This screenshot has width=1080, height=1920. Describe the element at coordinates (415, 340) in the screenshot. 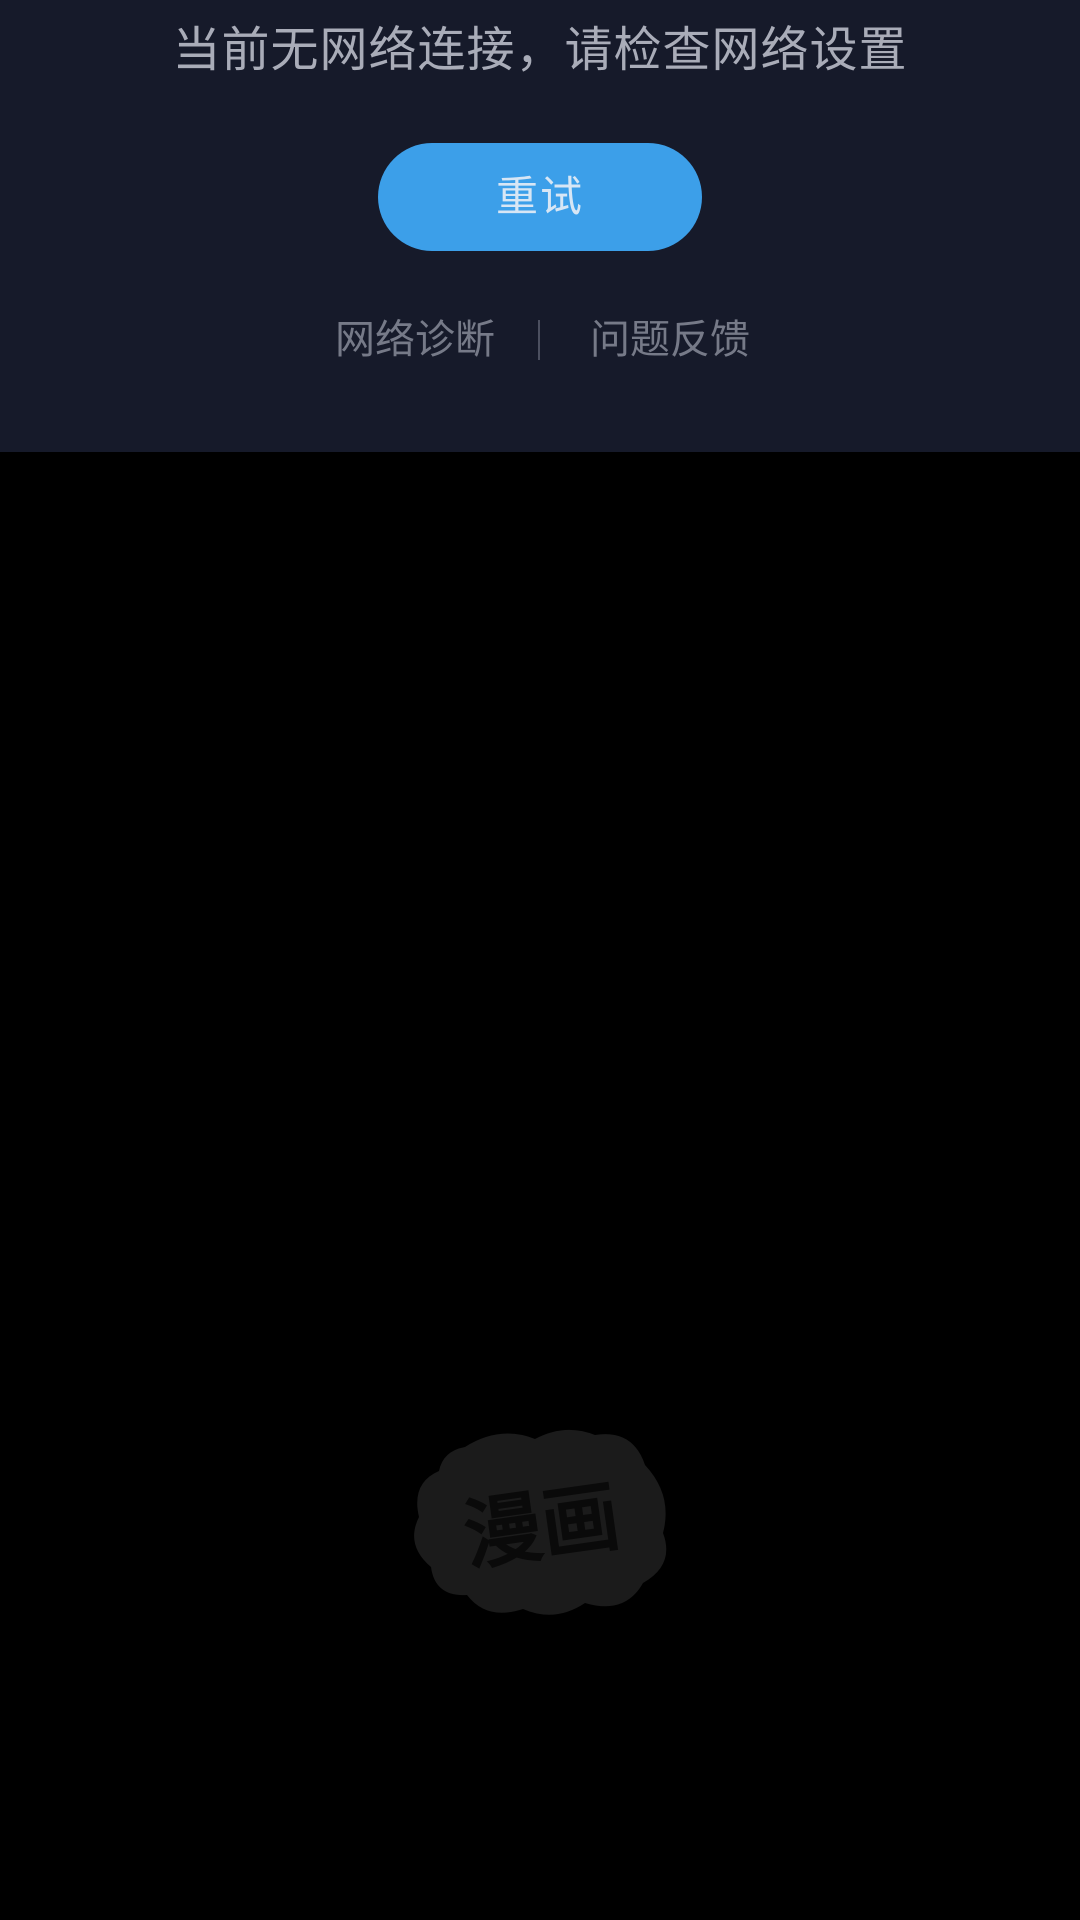

I see `network-diagnose-link: 网络诊断` at that location.